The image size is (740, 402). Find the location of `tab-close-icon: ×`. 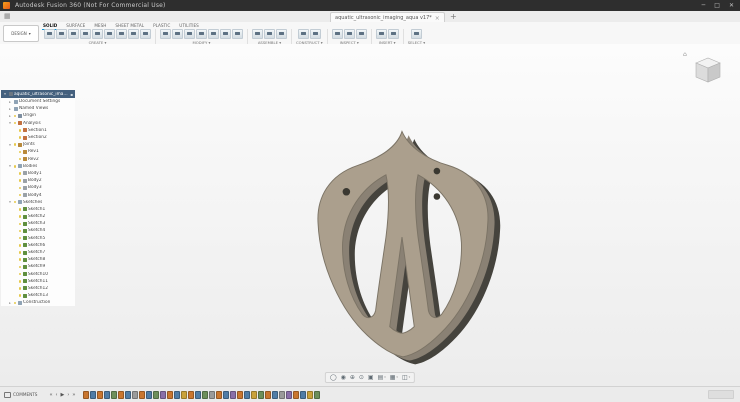

tab-close-icon: × is located at coordinates (437, 18).